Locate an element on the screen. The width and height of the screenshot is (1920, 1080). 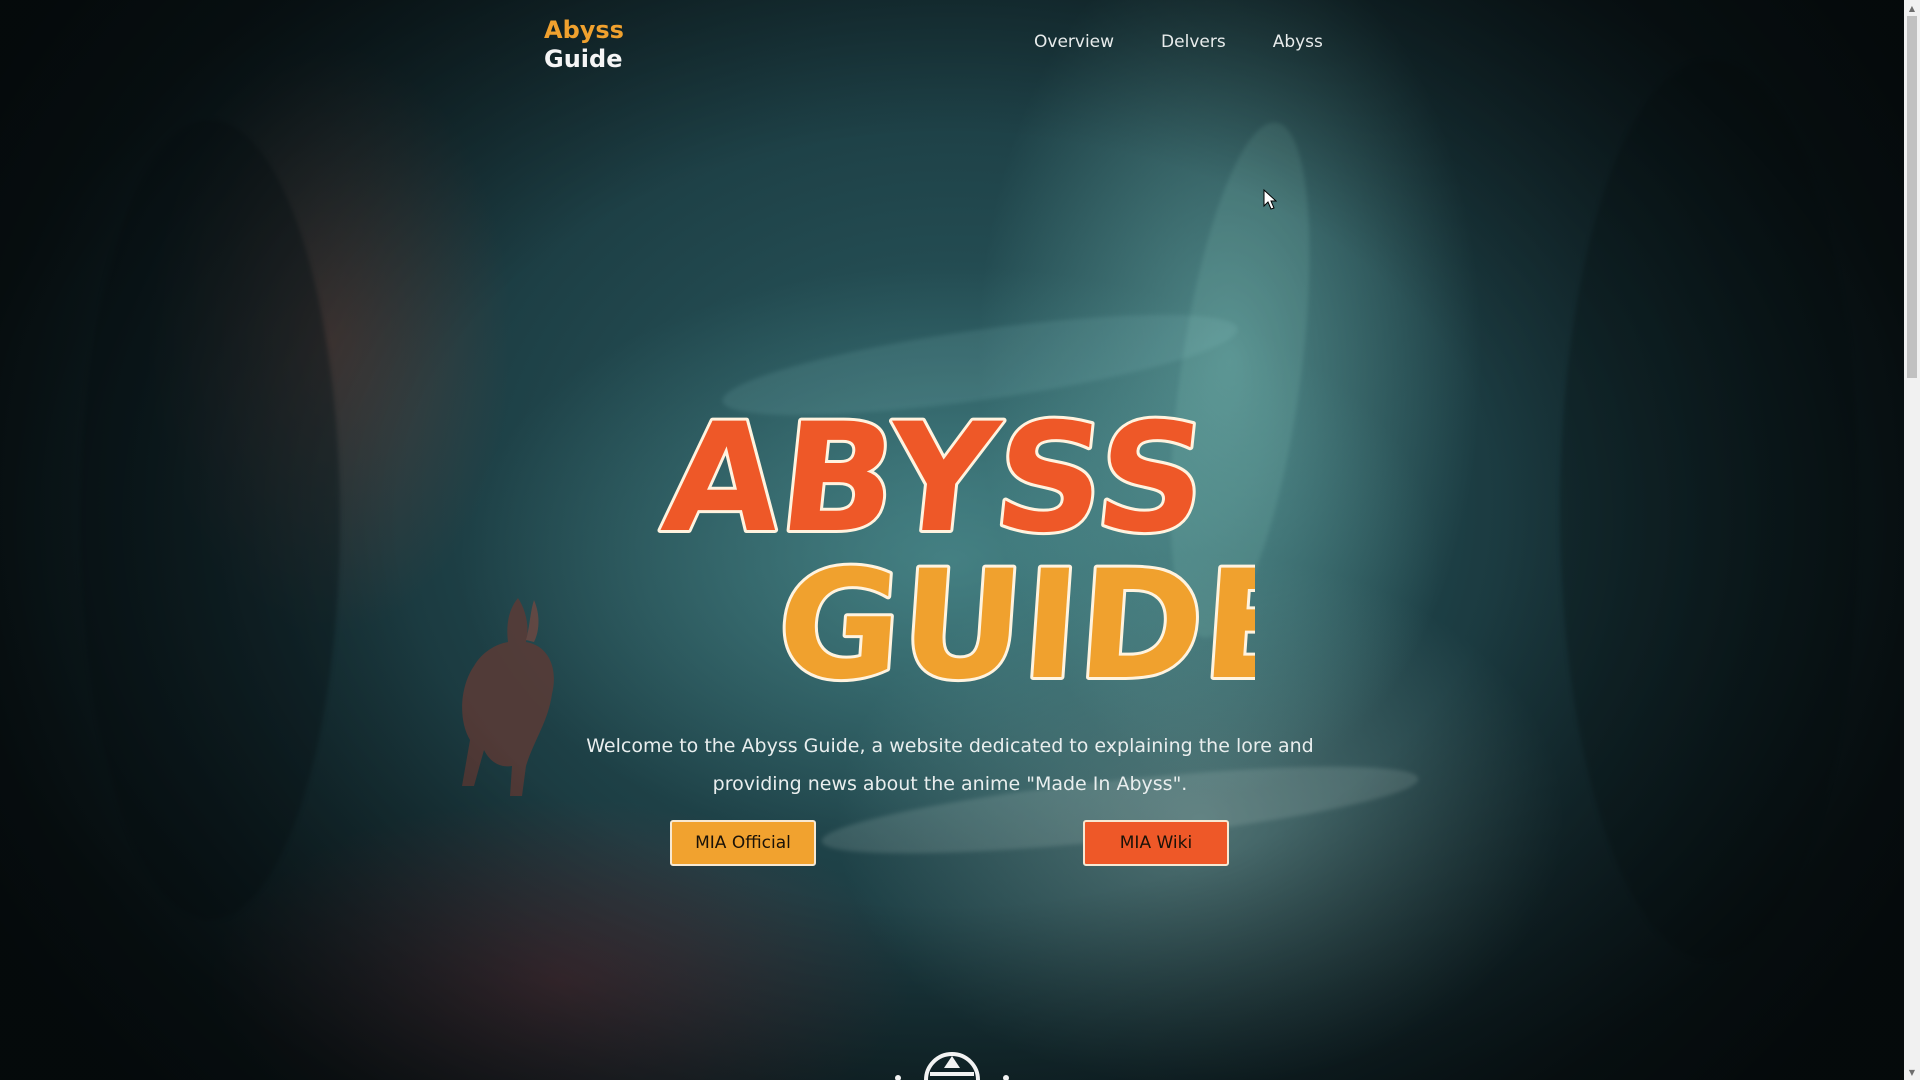
mia-official-button: MIA Official is located at coordinates (743, 843).